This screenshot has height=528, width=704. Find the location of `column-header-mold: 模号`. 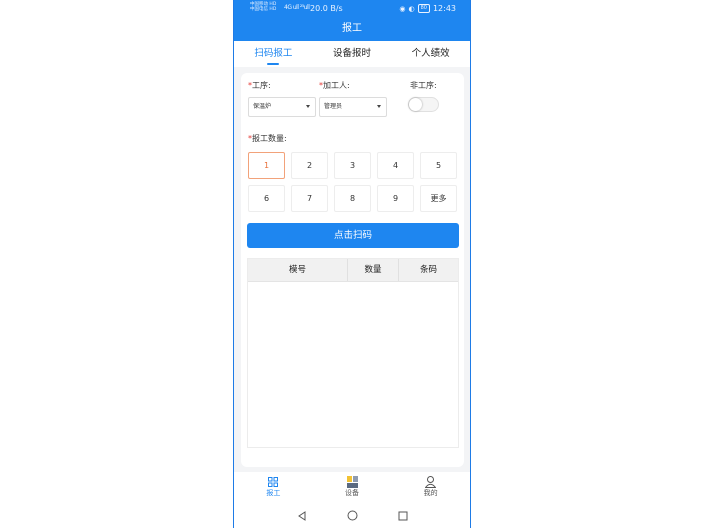

column-header-mold: 模号 is located at coordinates (298, 270).